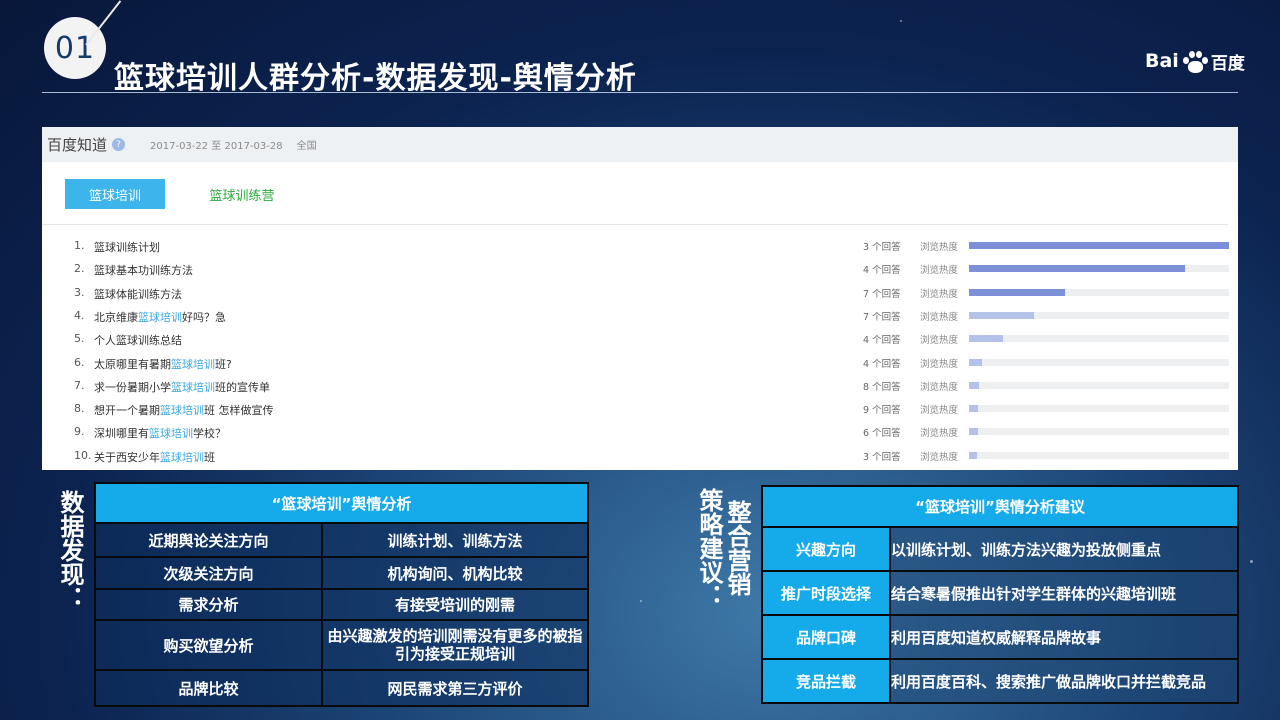 Image resolution: width=1280 pixels, height=720 pixels. I want to click on question-row: 8. 想开一个暑期篮球培训班 怎样做宣传 9 个回答 浏览热度, so click(640, 413).